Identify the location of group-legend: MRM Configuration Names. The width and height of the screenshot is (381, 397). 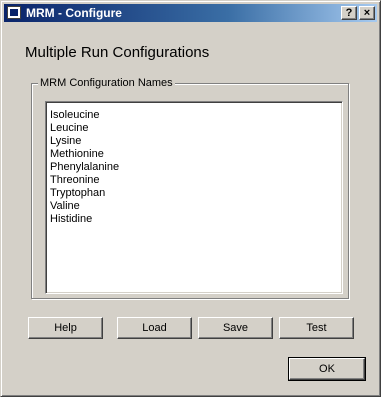
(106, 83).